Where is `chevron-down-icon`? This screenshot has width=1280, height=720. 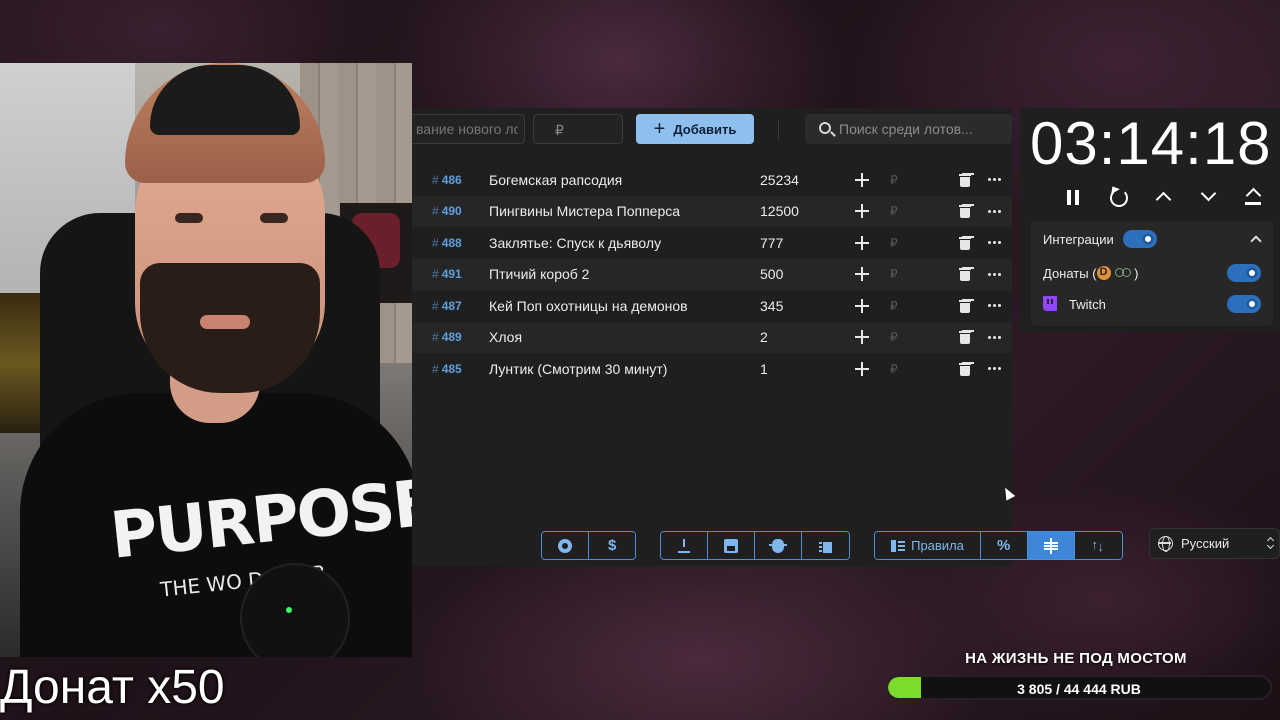 chevron-down-icon is located at coordinates (1208, 197).